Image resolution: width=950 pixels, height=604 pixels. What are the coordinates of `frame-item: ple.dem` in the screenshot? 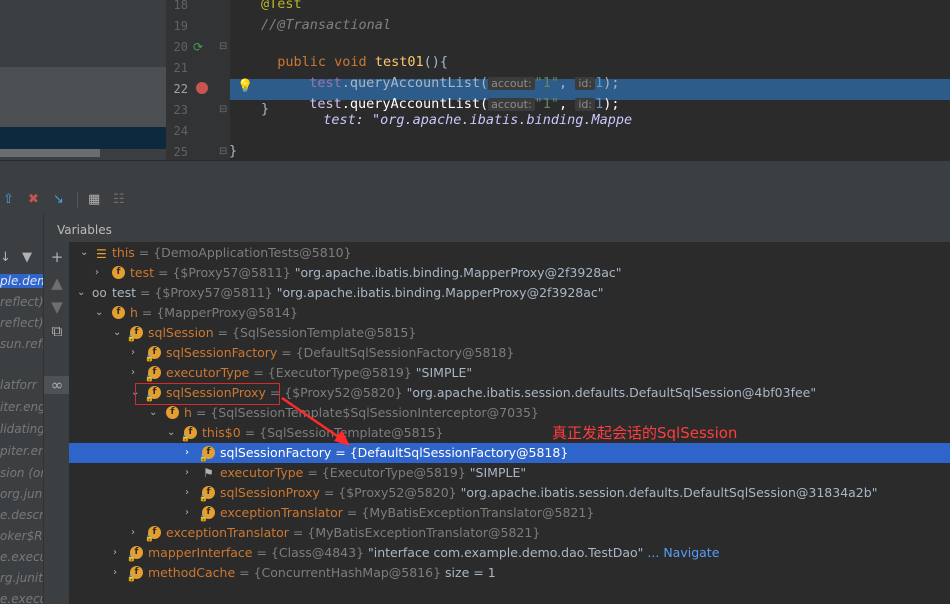 It's located at (21, 281).